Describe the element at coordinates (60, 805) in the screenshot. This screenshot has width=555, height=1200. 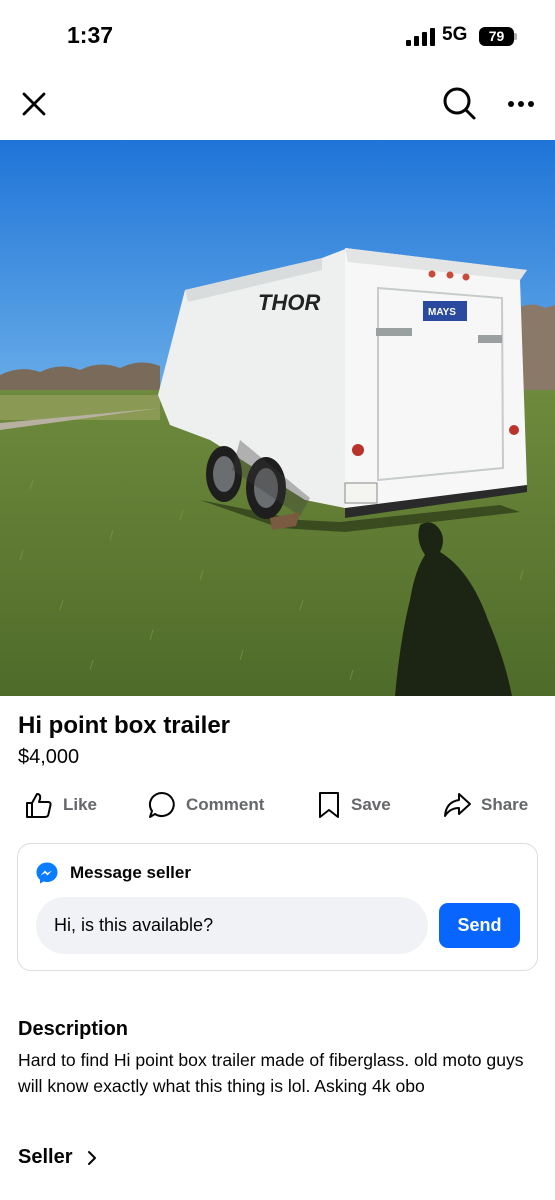
I see `like-button: Like` at that location.